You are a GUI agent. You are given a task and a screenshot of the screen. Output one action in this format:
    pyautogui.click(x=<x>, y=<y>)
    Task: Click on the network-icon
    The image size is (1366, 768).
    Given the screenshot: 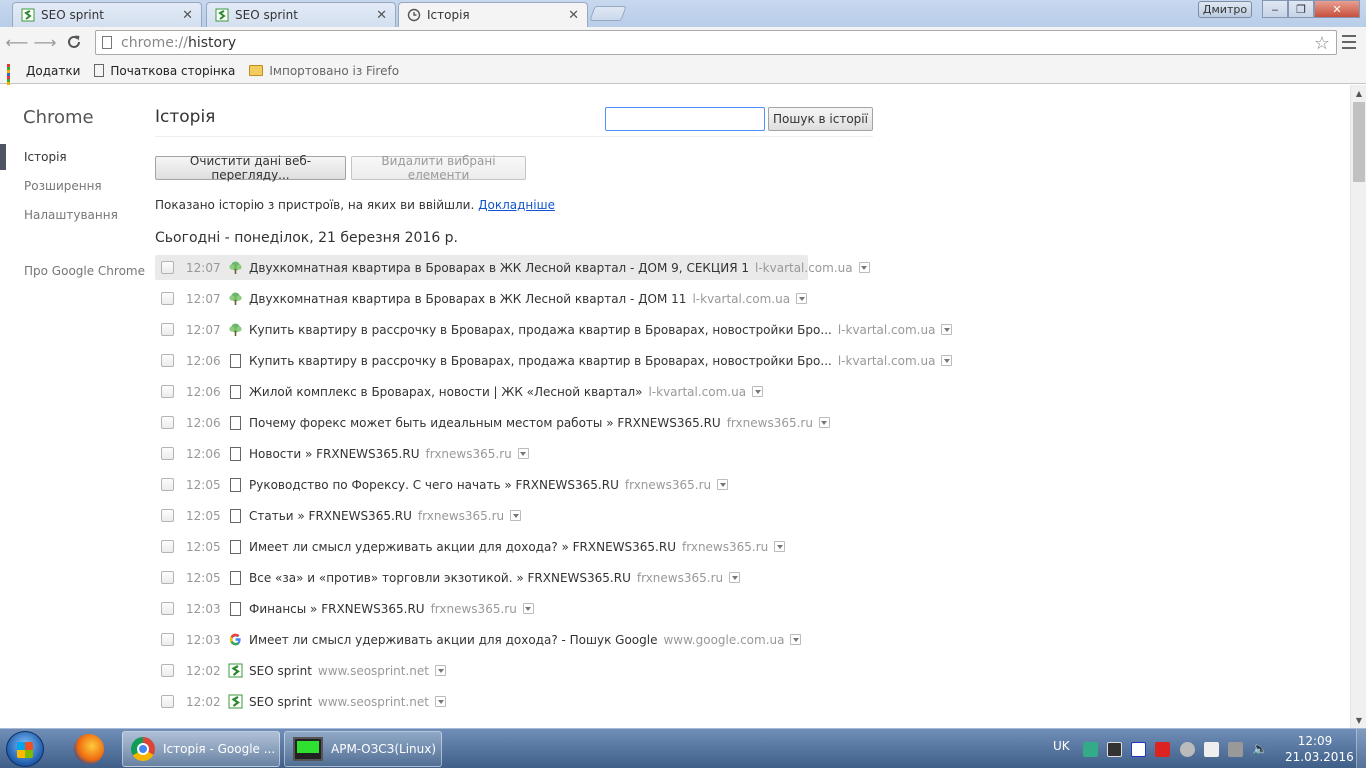 What is the action you would take?
    pyautogui.click(x=1235, y=749)
    